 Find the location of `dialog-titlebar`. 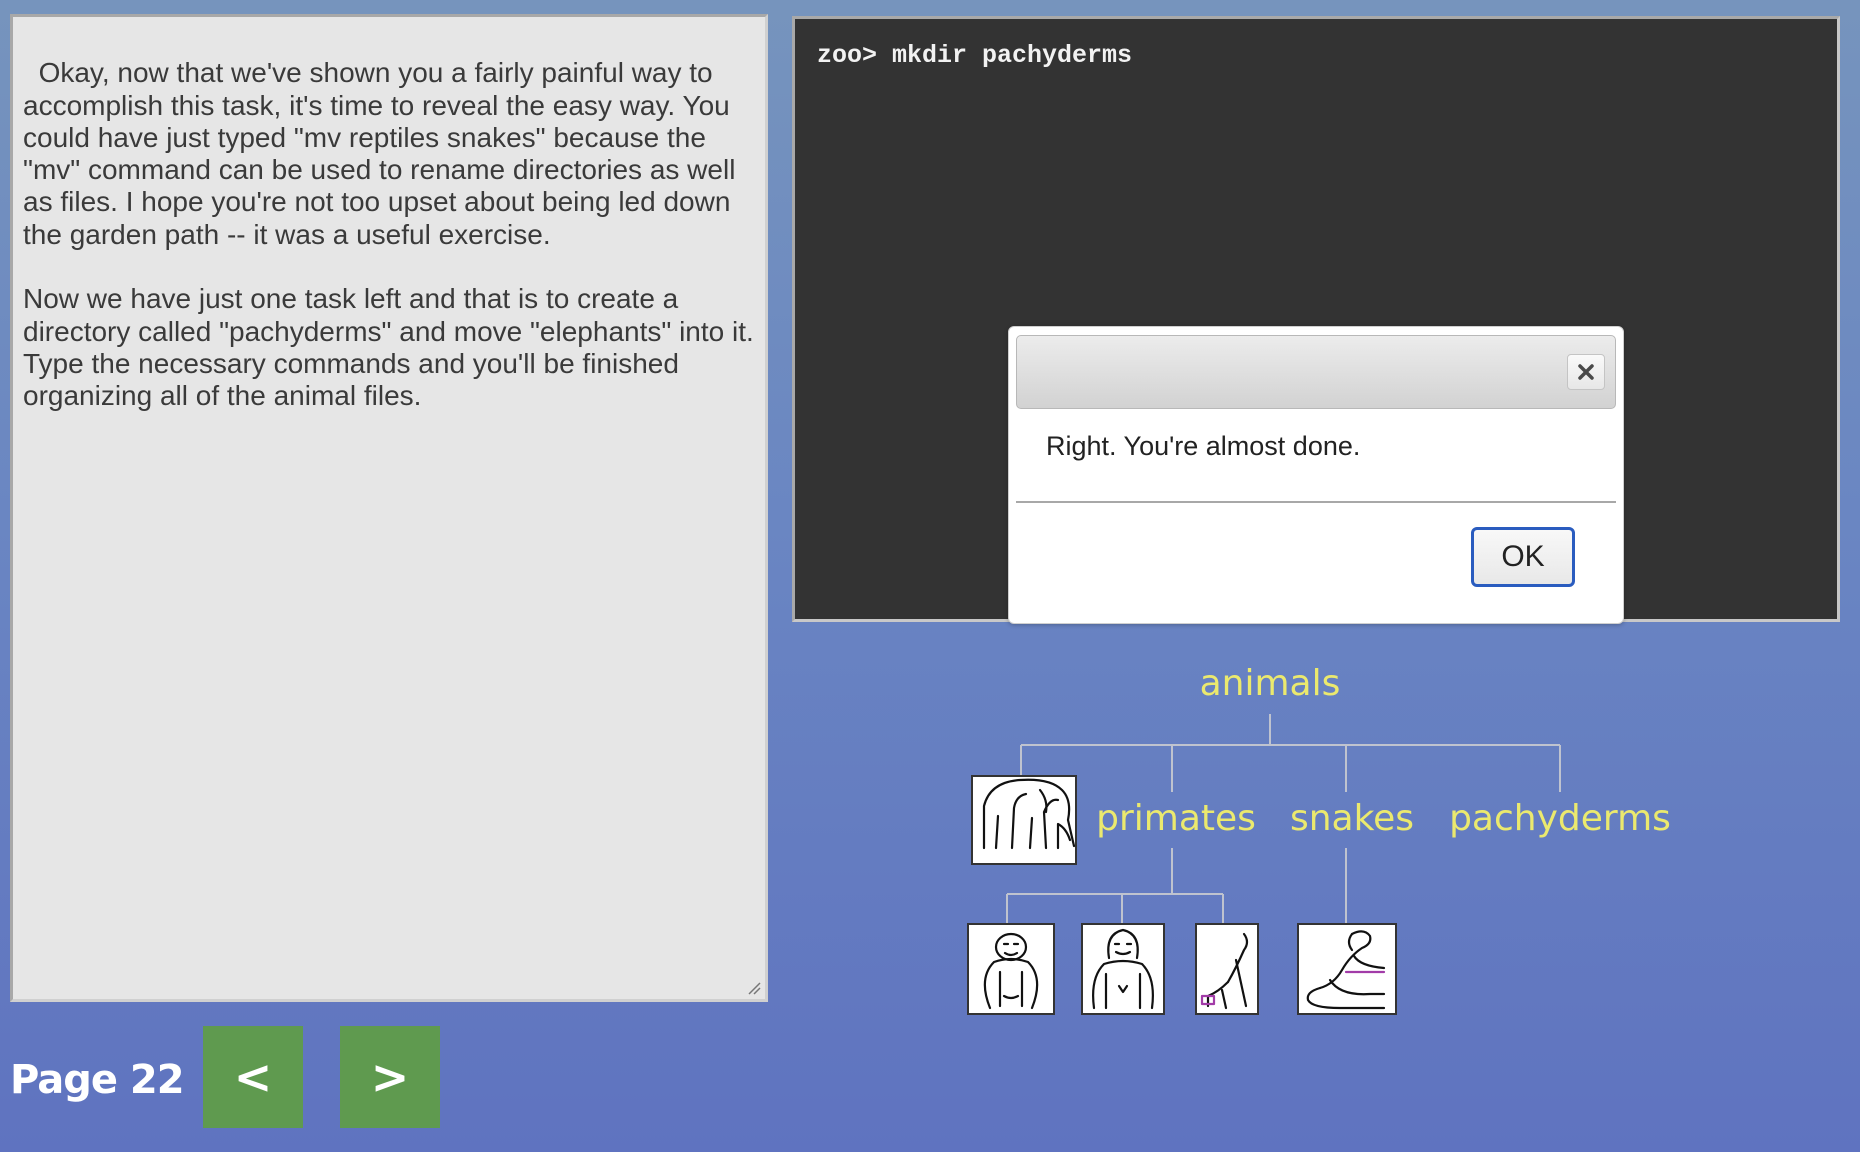

dialog-titlebar is located at coordinates (1316, 372).